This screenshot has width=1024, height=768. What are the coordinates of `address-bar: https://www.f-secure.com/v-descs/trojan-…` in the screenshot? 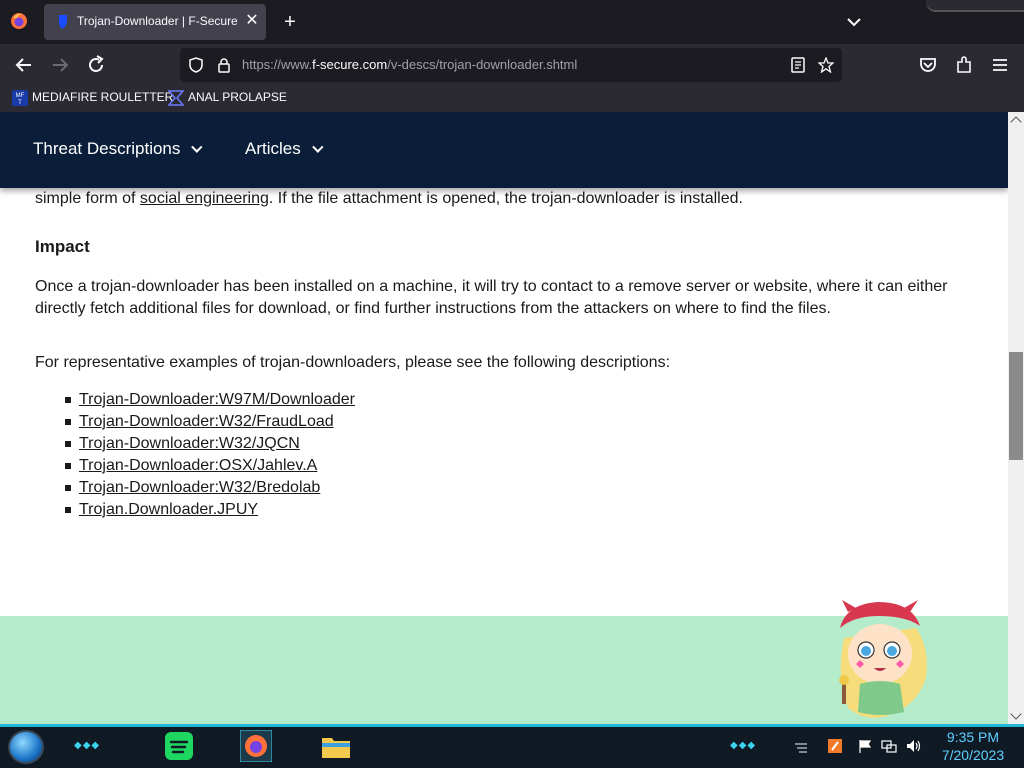 It's located at (511, 65).